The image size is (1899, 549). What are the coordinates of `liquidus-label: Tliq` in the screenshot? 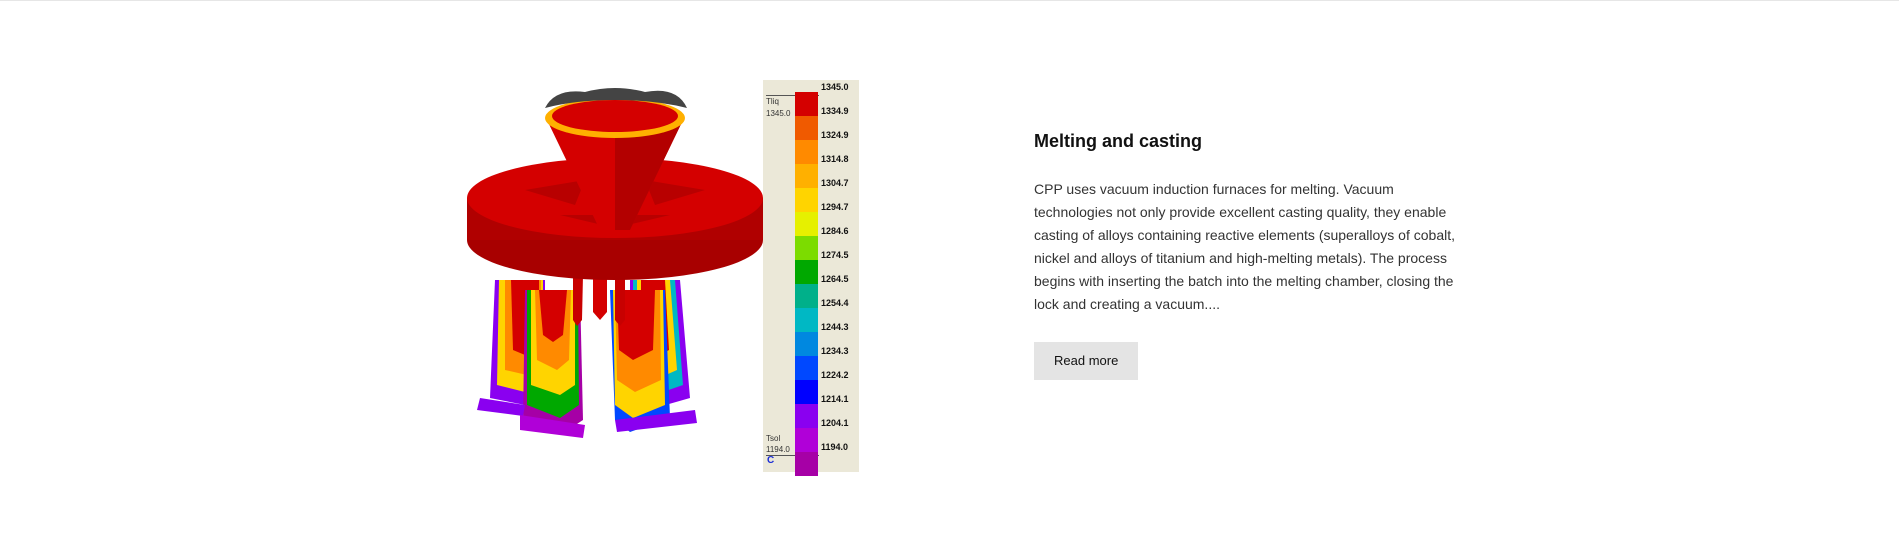 It's located at (772, 101).